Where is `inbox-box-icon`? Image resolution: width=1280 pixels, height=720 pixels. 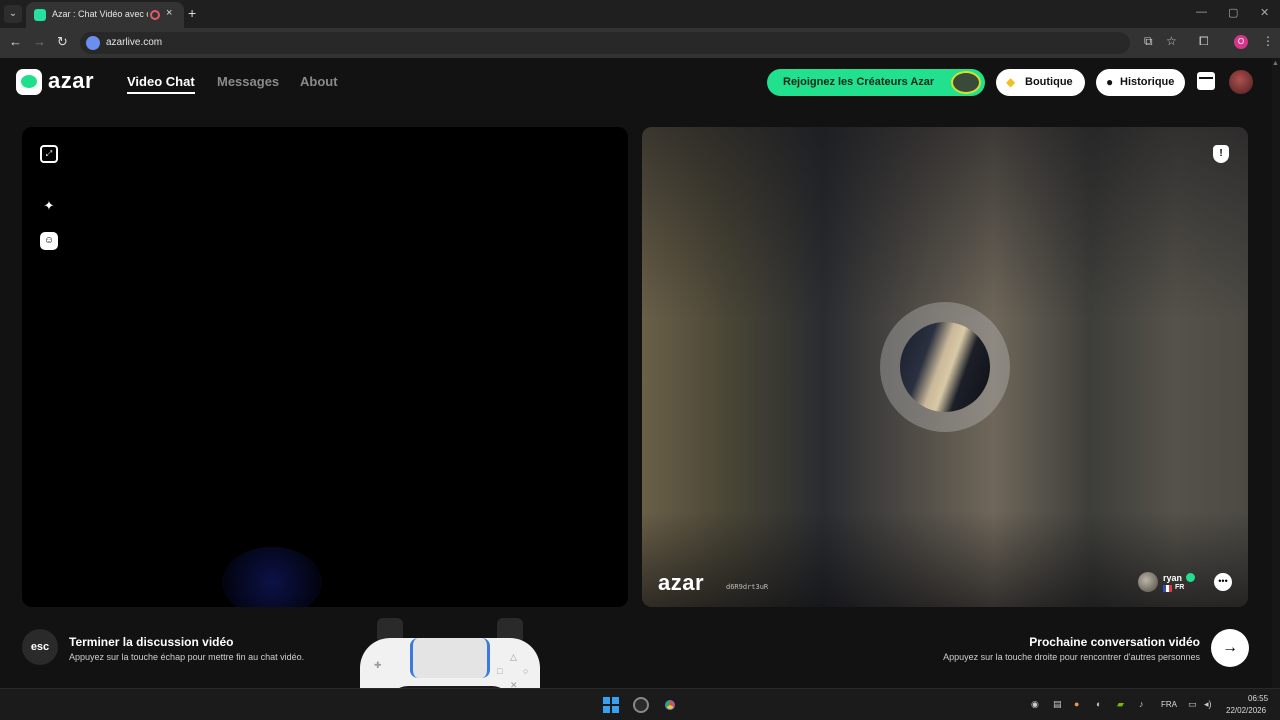
inbox-box-icon is located at coordinates (1206, 81).